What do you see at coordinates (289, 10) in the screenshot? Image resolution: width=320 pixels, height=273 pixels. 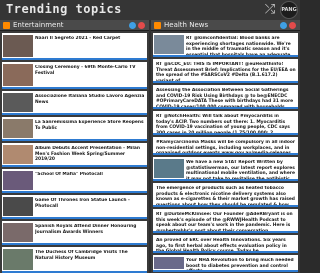 I see `brand-logo: PANG` at bounding box center [289, 10].